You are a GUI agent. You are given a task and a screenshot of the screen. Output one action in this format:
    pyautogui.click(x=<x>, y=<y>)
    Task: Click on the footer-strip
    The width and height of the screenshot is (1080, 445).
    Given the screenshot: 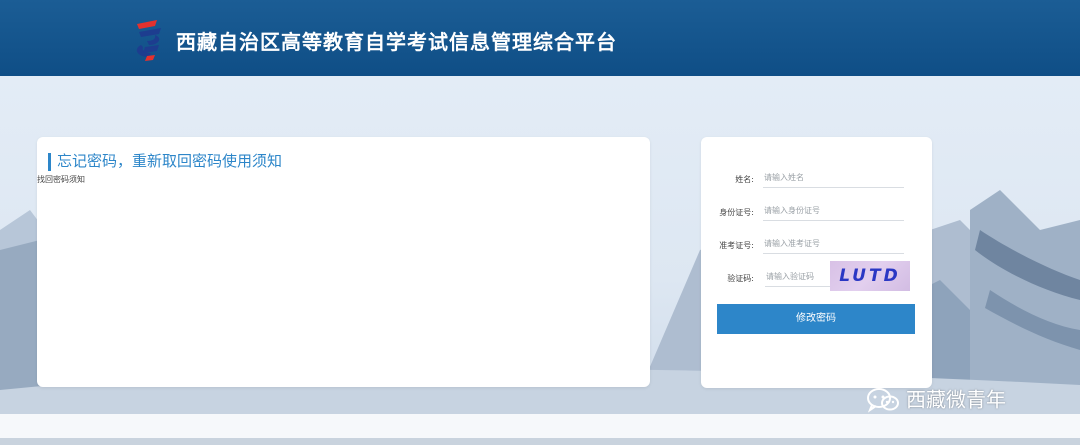 What is the action you would take?
    pyautogui.click(x=540, y=426)
    